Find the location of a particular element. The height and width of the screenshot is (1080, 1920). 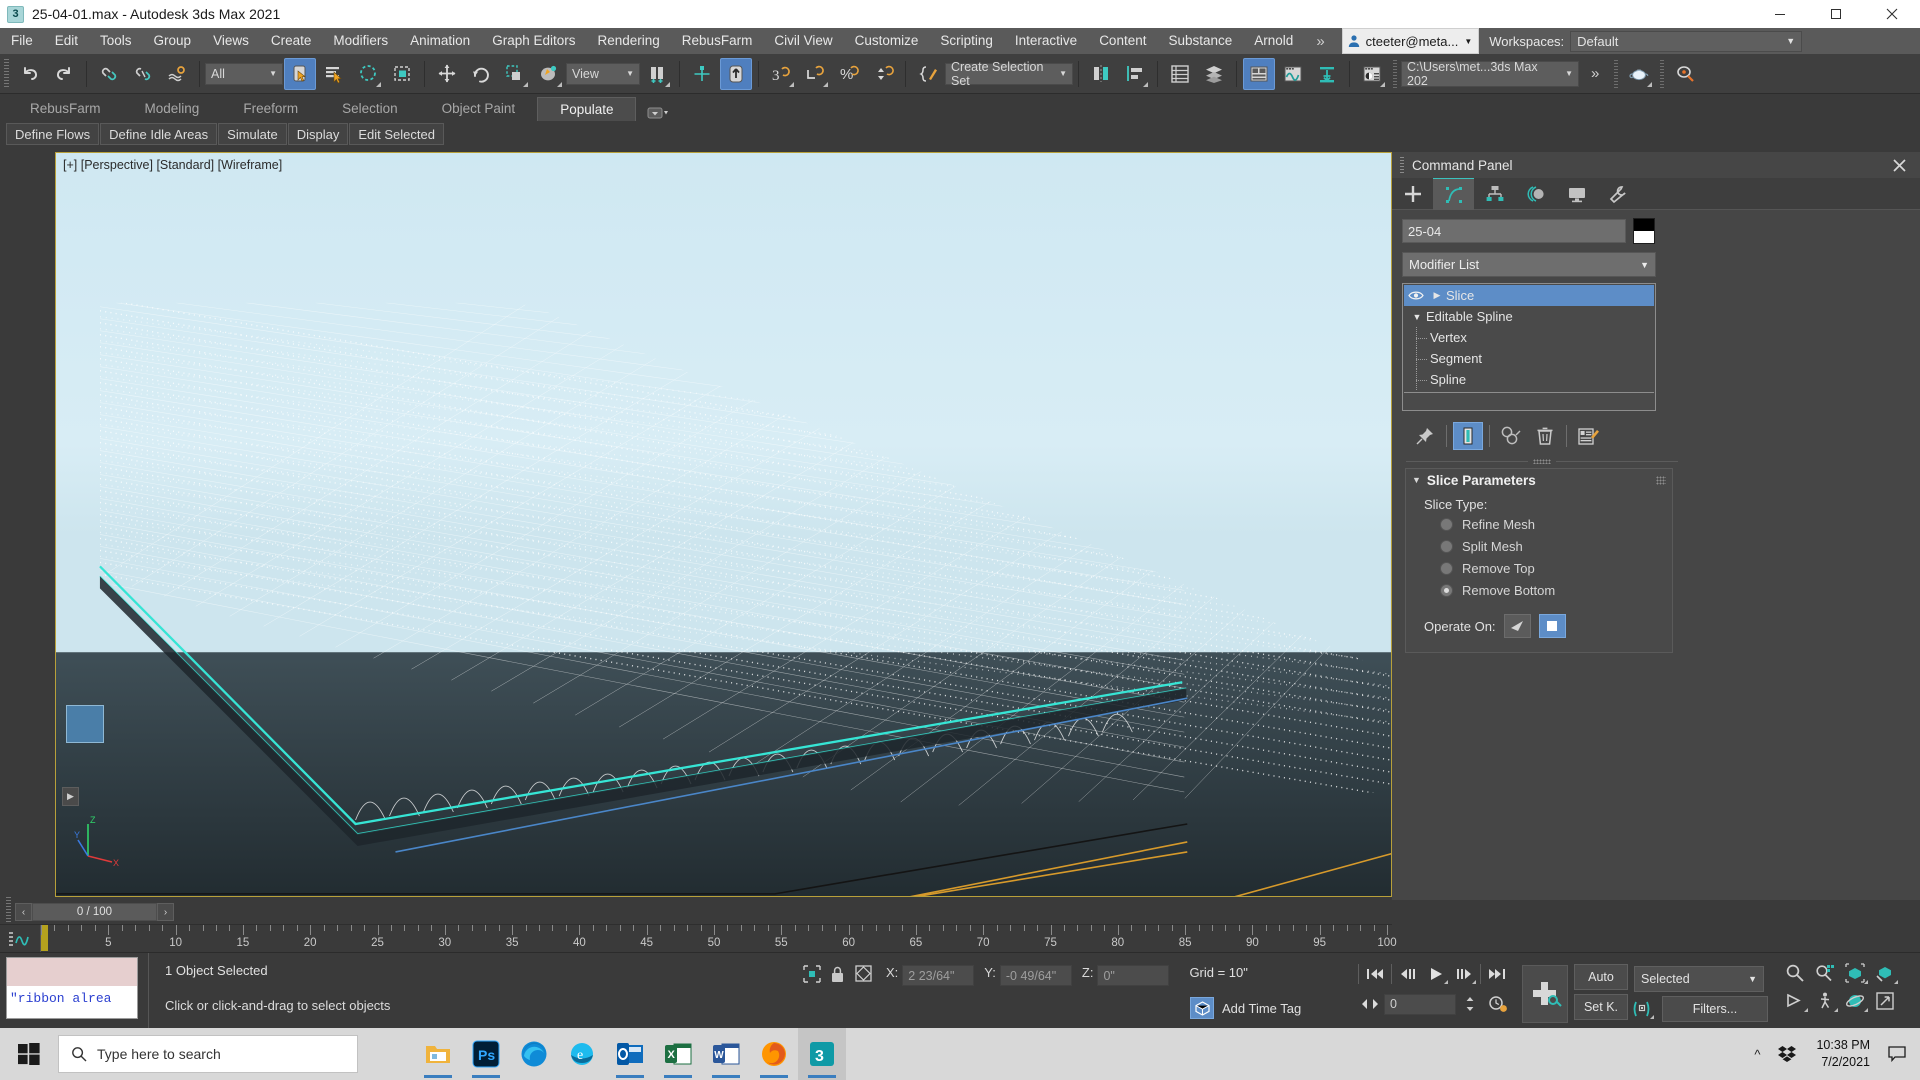

ribbon-config-icon is located at coordinates (657, 113).